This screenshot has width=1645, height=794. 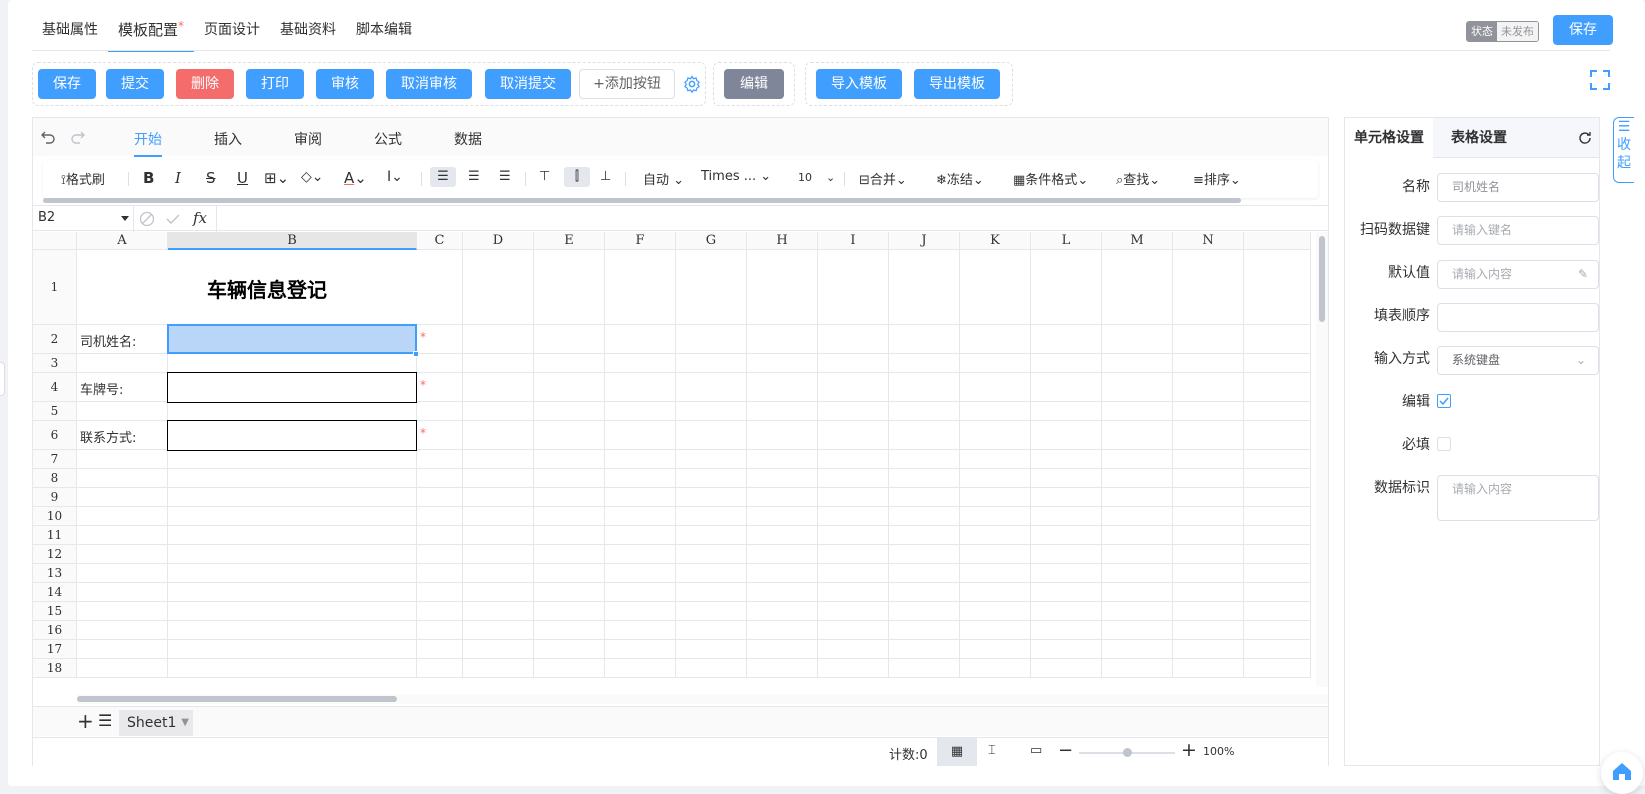 I want to click on column-header: N, so click(x=1208, y=241).